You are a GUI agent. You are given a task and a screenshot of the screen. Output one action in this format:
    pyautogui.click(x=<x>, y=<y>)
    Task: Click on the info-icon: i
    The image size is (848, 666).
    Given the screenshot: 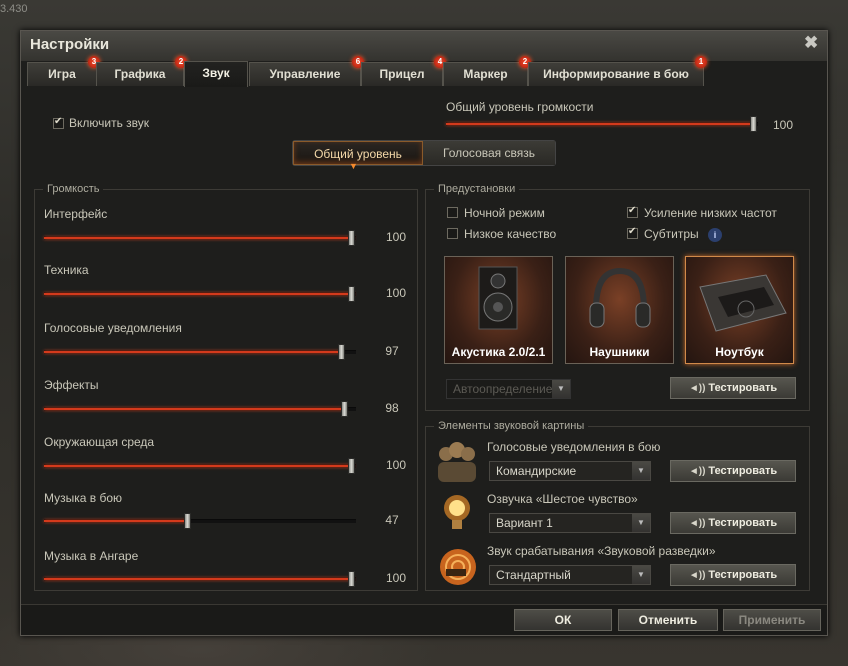 What is the action you would take?
    pyautogui.click(x=715, y=235)
    